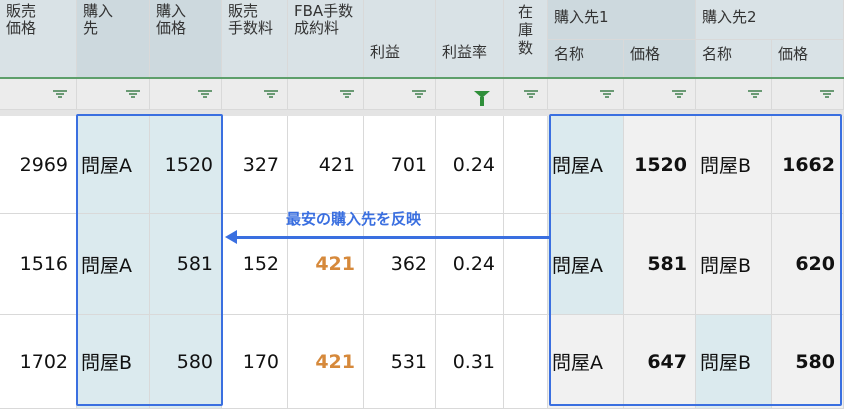 The width and height of the screenshot is (844, 409). Describe the element at coordinates (392, 237) in the screenshot. I see `arrow-line` at that location.